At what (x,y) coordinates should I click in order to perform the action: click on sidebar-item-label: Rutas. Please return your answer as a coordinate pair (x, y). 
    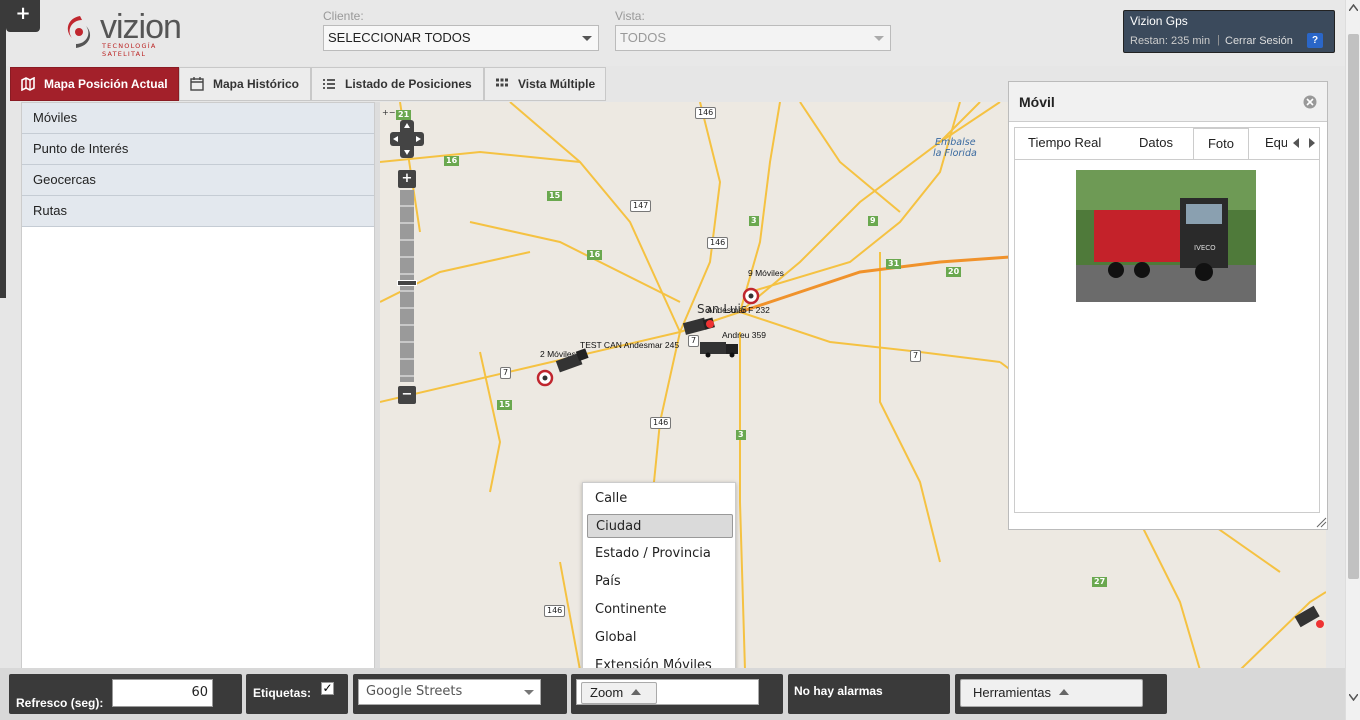
    Looking at the image, I should click on (50, 210).